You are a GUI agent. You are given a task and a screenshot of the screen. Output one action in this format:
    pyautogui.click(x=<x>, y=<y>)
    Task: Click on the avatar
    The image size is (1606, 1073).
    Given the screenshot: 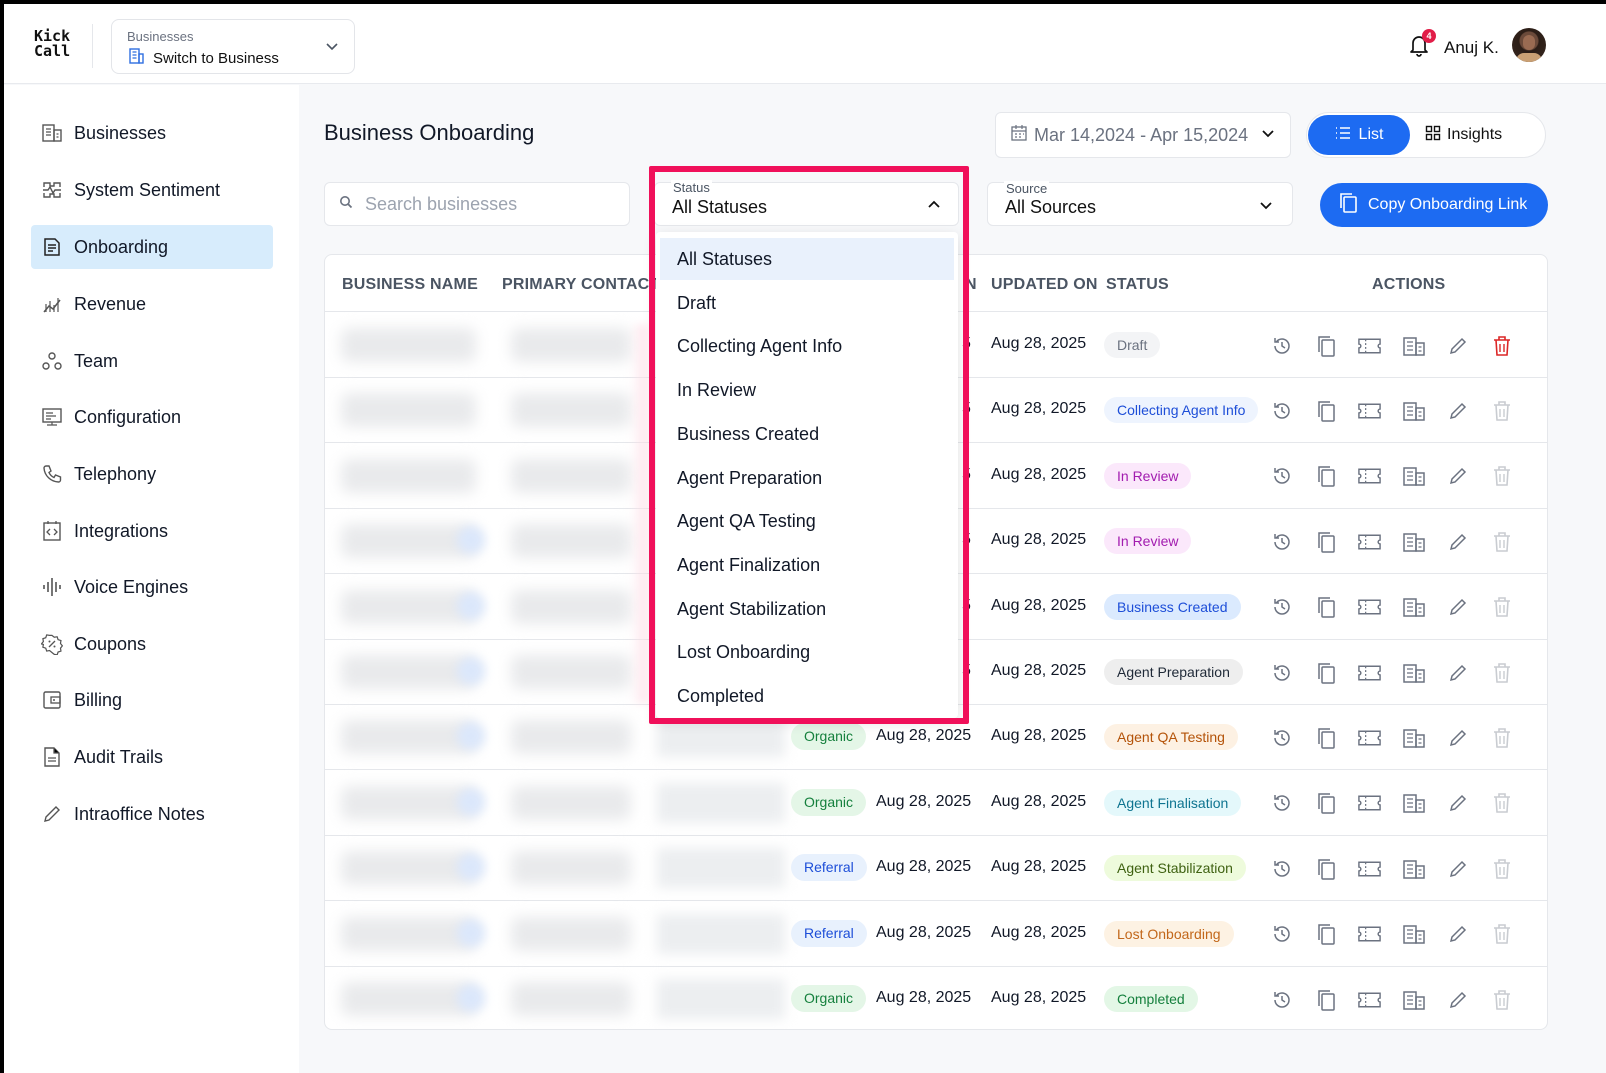 What is the action you would take?
    pyautogui.click(x=1529, y=45)
    